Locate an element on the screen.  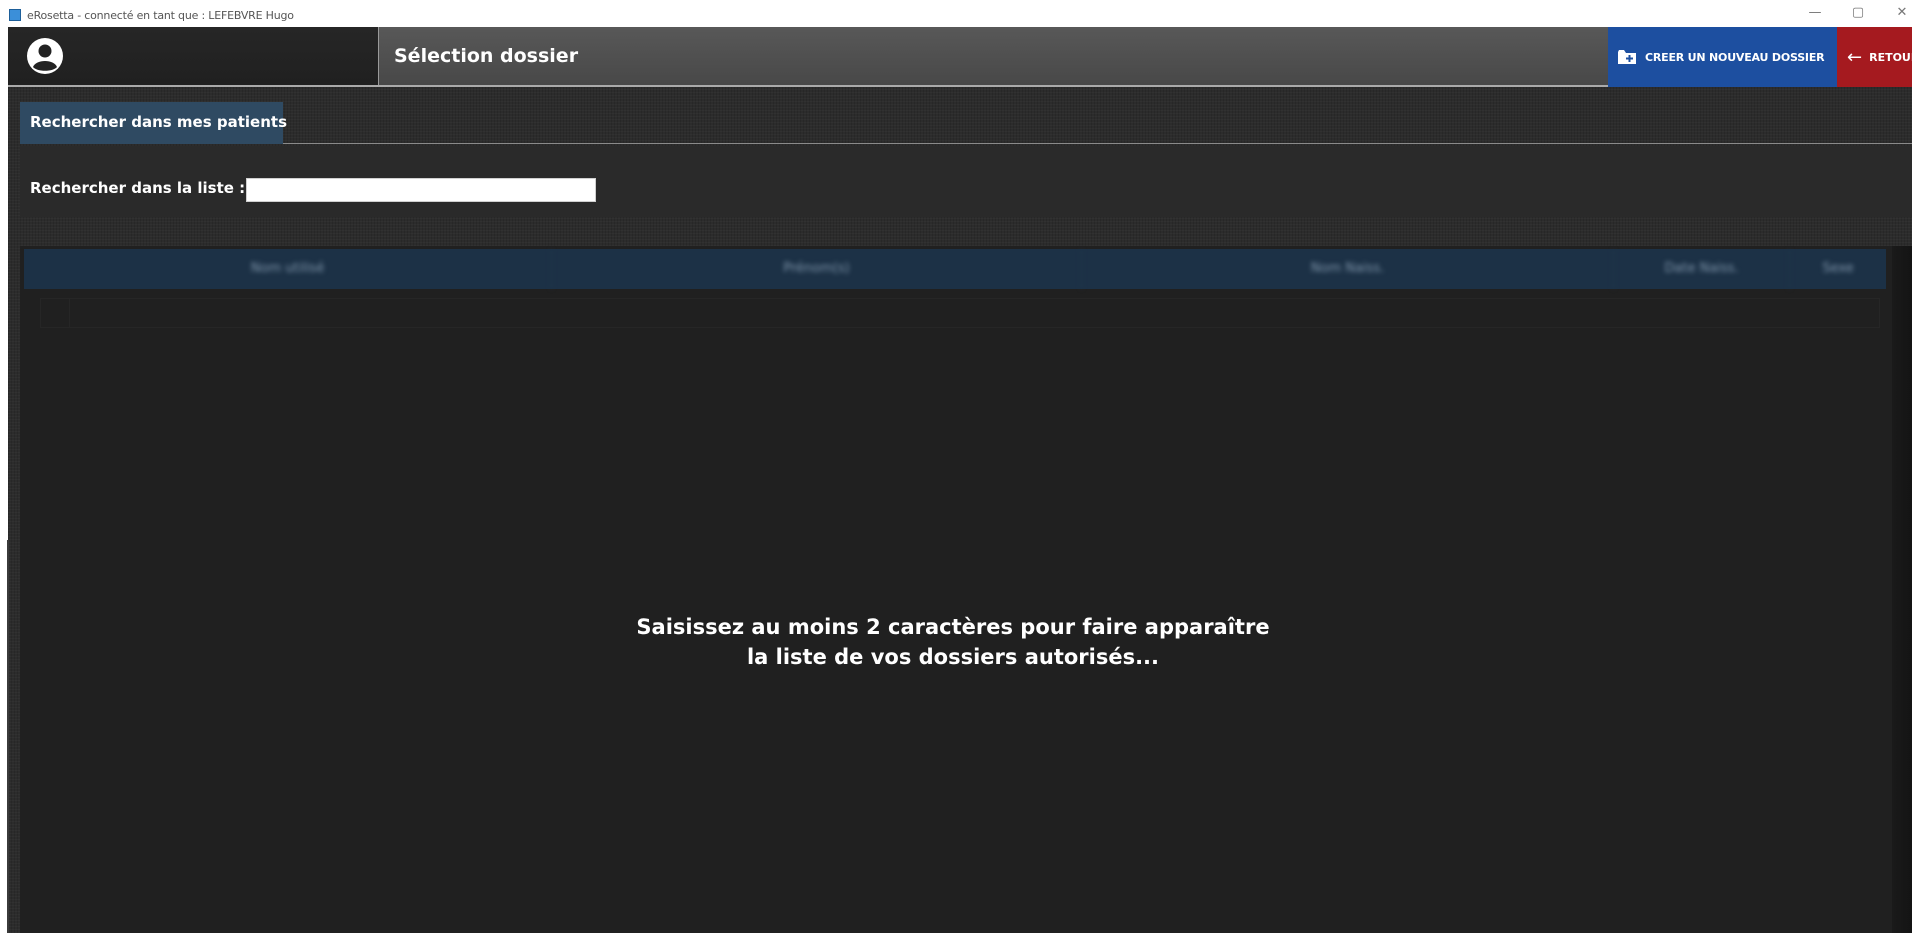
create-new-folder-button: CREER UN NOUVEAU DOSSIER is located at coordinates (1722, 57).